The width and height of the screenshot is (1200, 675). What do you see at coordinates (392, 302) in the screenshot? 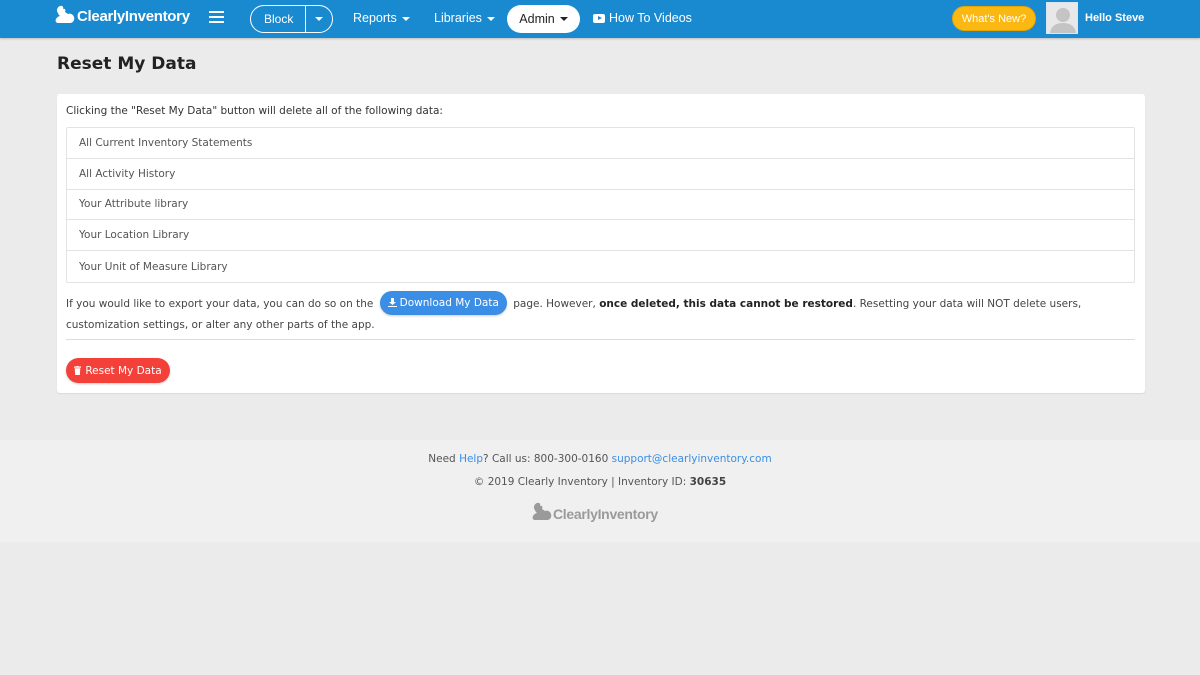
I see `download-icon` at bounding box center [392, 302].